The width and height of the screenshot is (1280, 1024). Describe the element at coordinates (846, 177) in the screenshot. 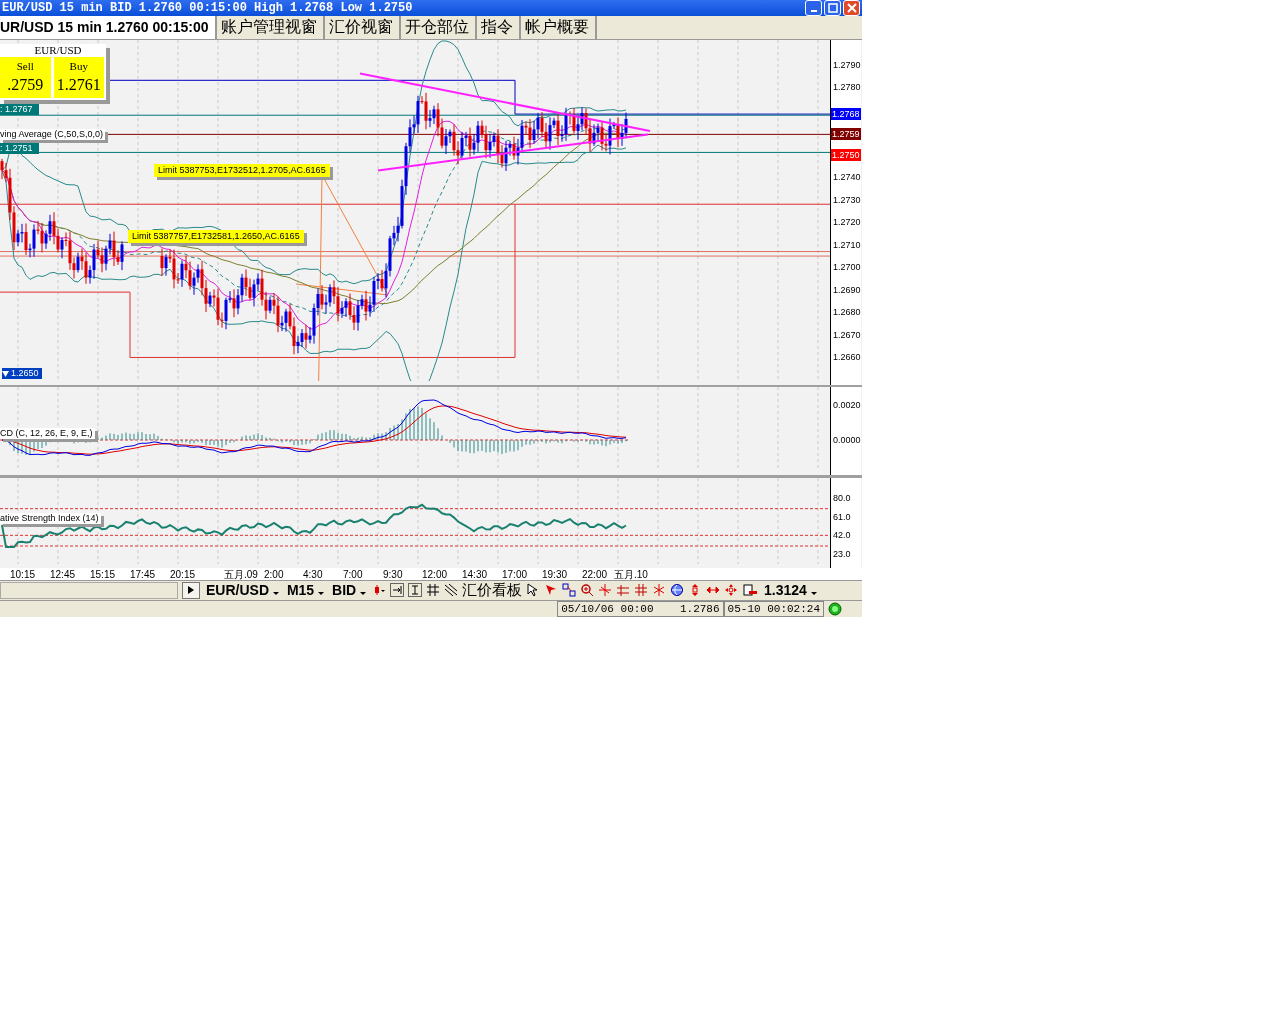

I see `axis-tick-label: 1.2740` at that location.